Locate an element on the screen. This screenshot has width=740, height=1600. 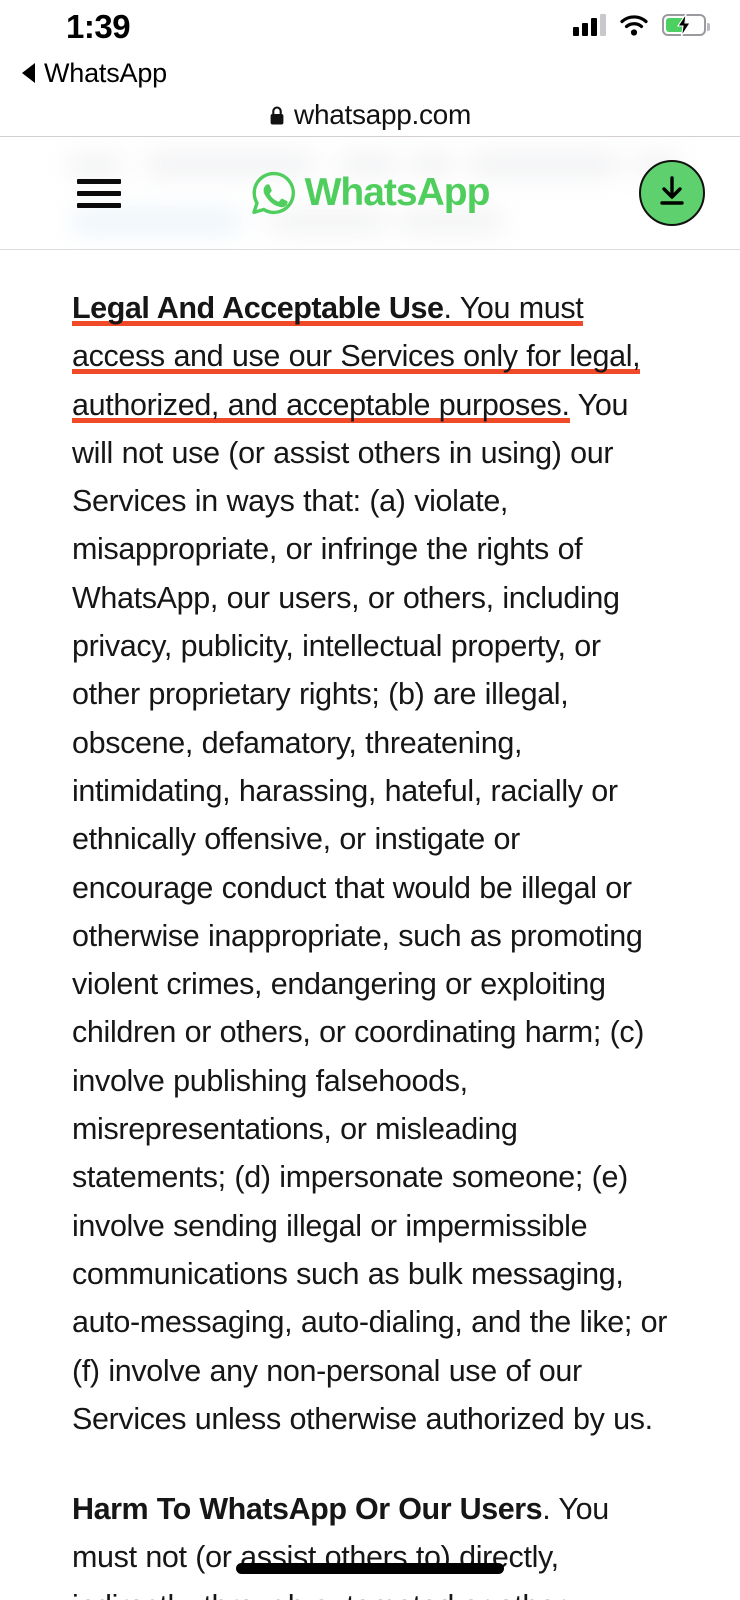
section-heading: Legal And Acceptable Use is located at coordinates (258, 309).